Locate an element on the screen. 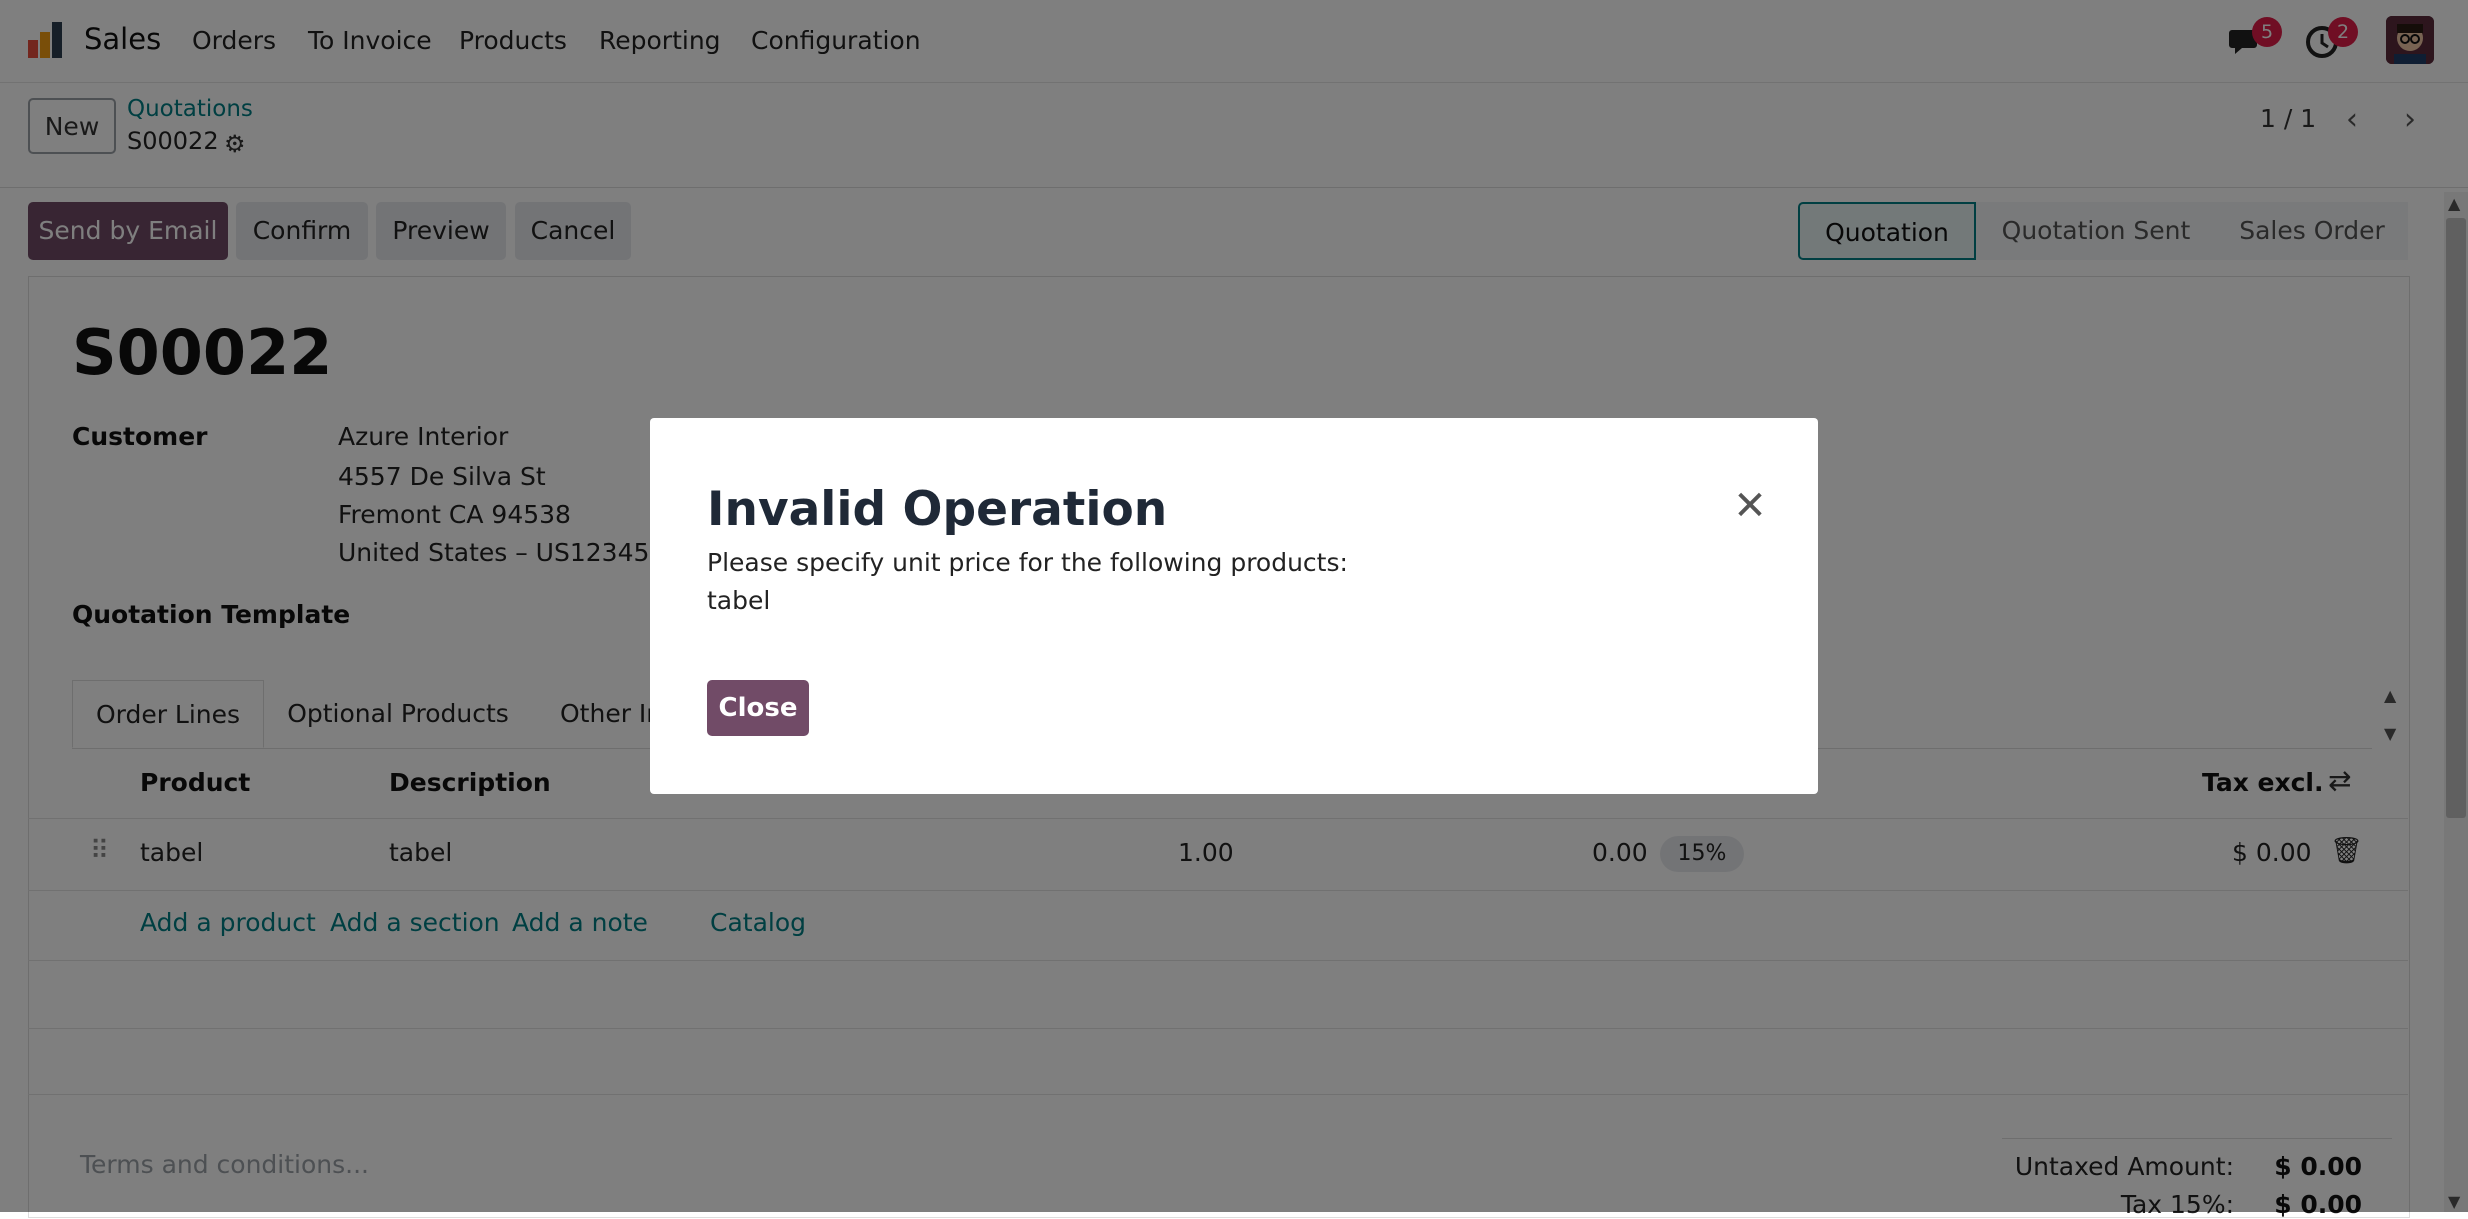 The height and width of the screenshot is (1219, 2468). close-icon: ✕ is located at coordinates (1750, 506).